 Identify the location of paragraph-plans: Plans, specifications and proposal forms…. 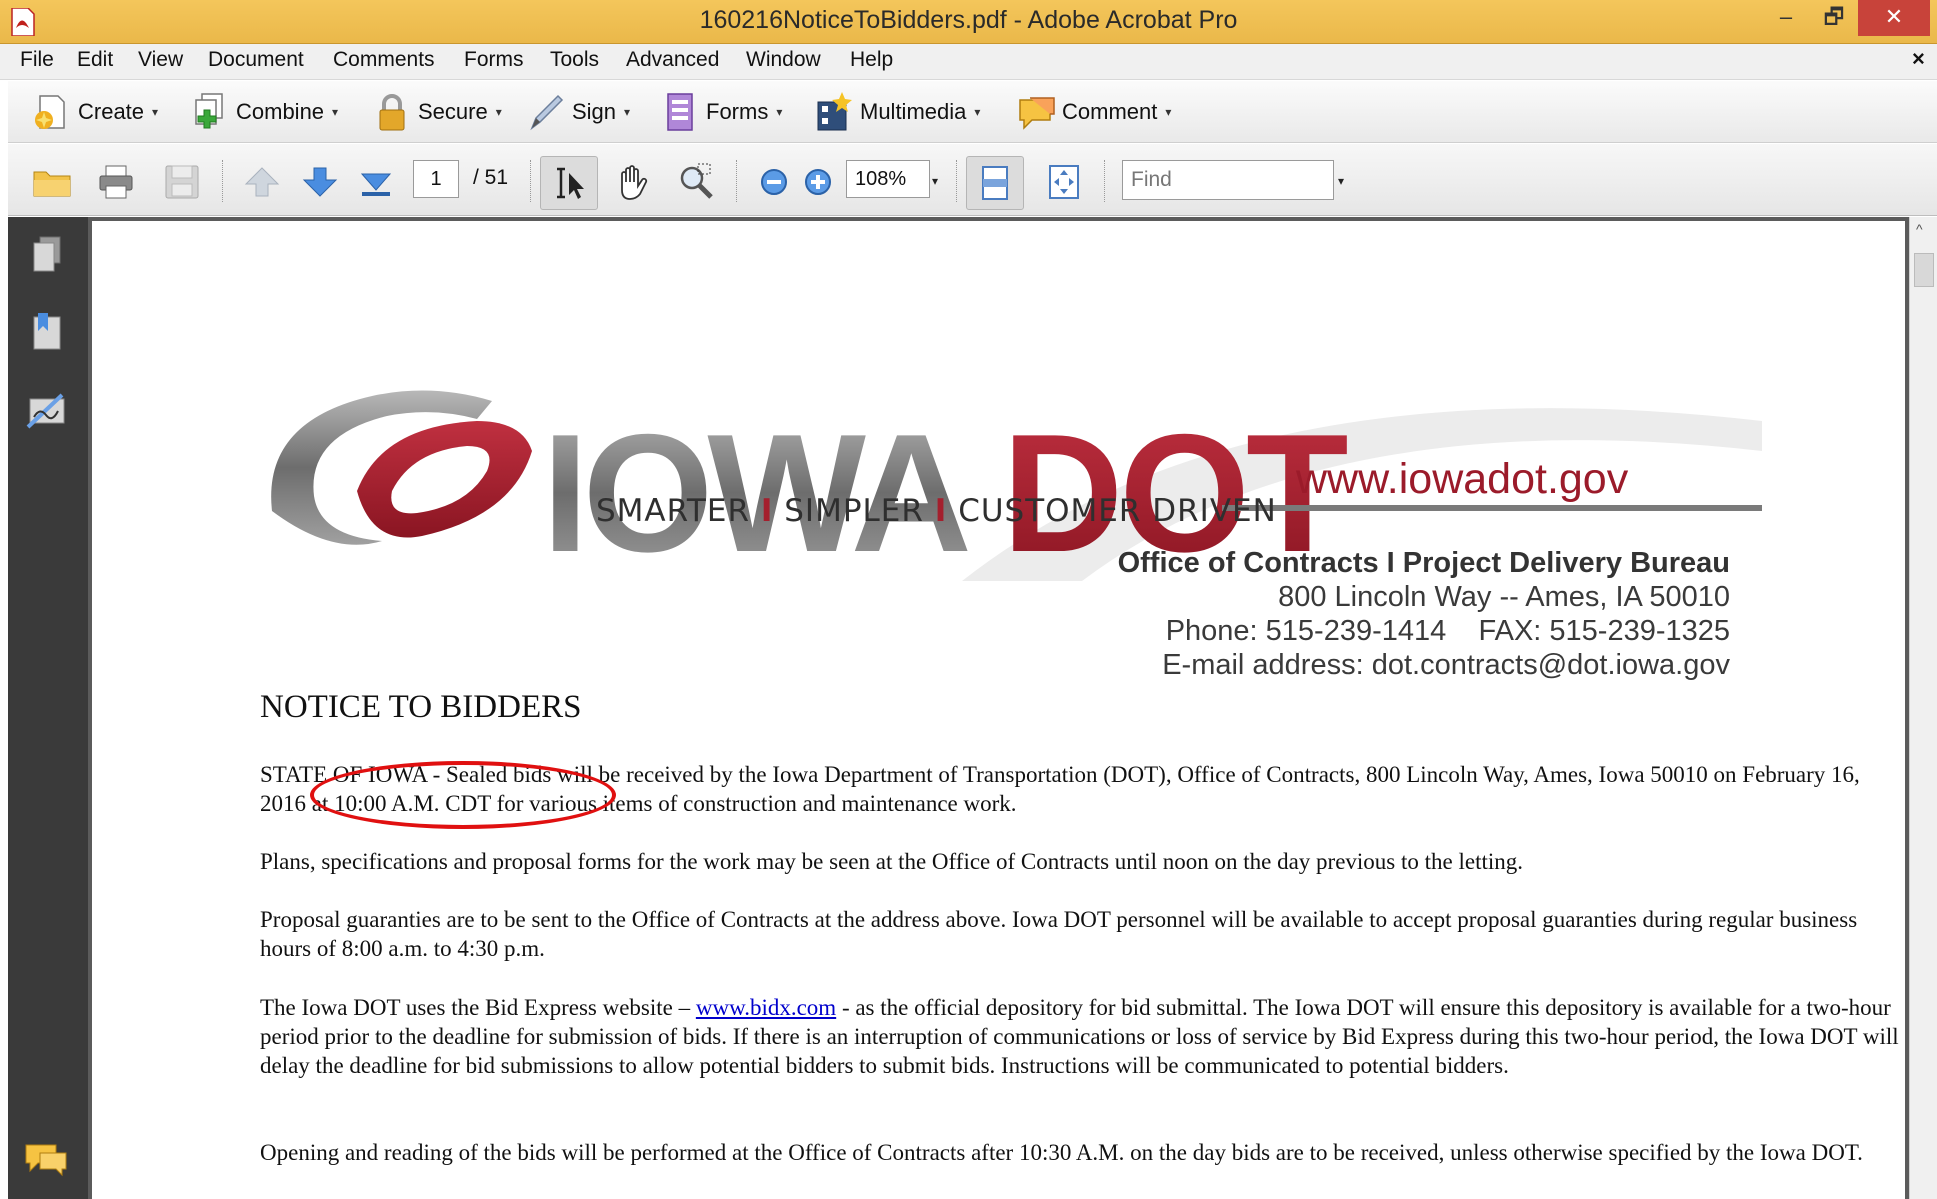
(892, 861).